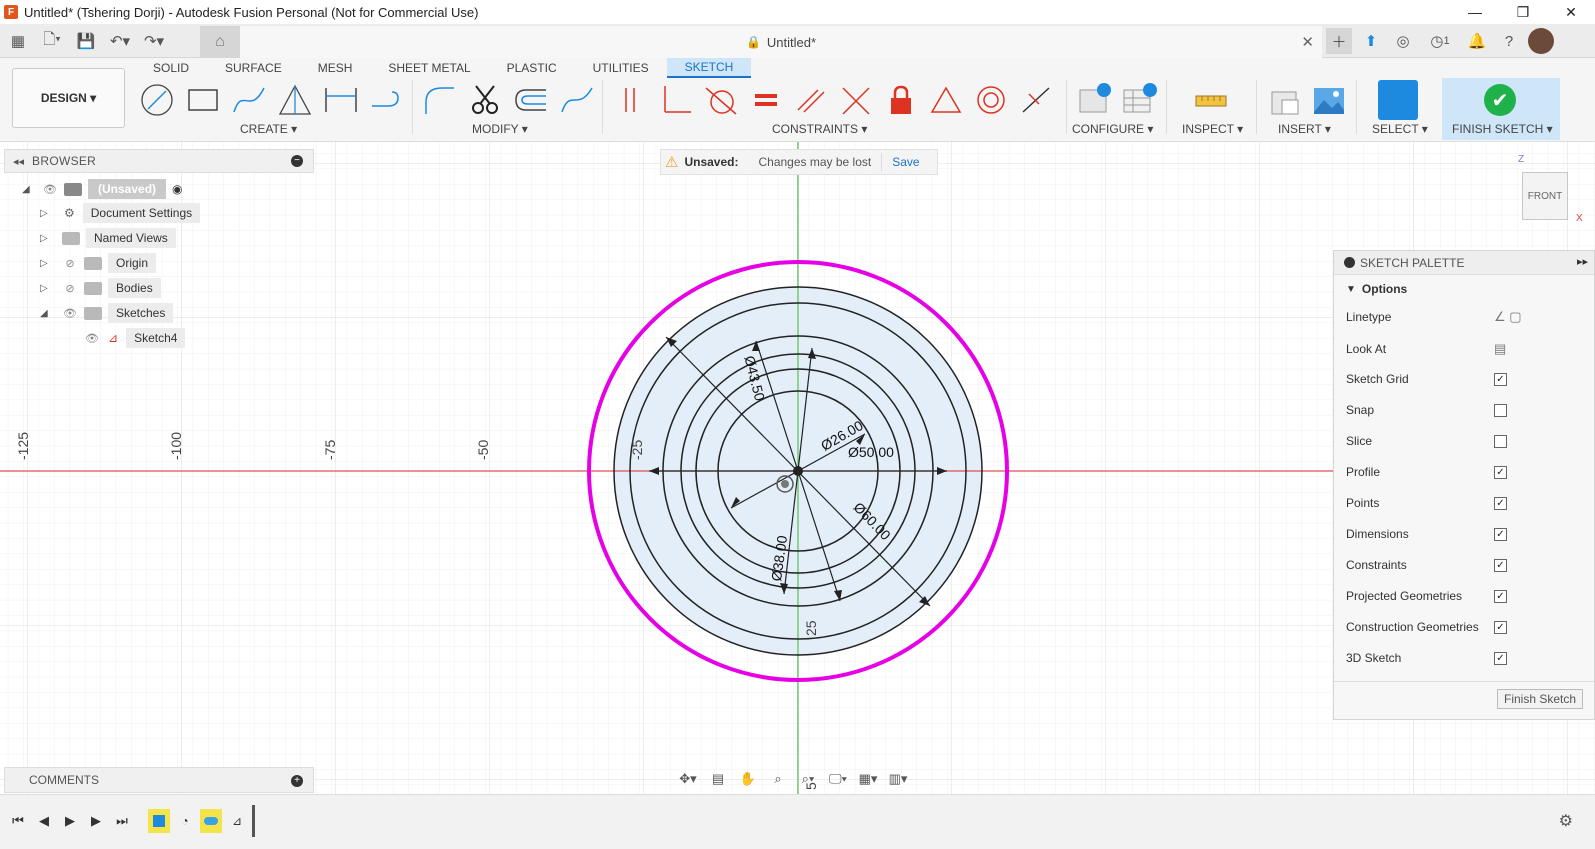 The height and width of the screenshot is (849, 1595). What do you see at coordinates (185, 821) in the screenshot?
I see `timeline-body-feature-icon: ◔` at bounding box center [185, 821].